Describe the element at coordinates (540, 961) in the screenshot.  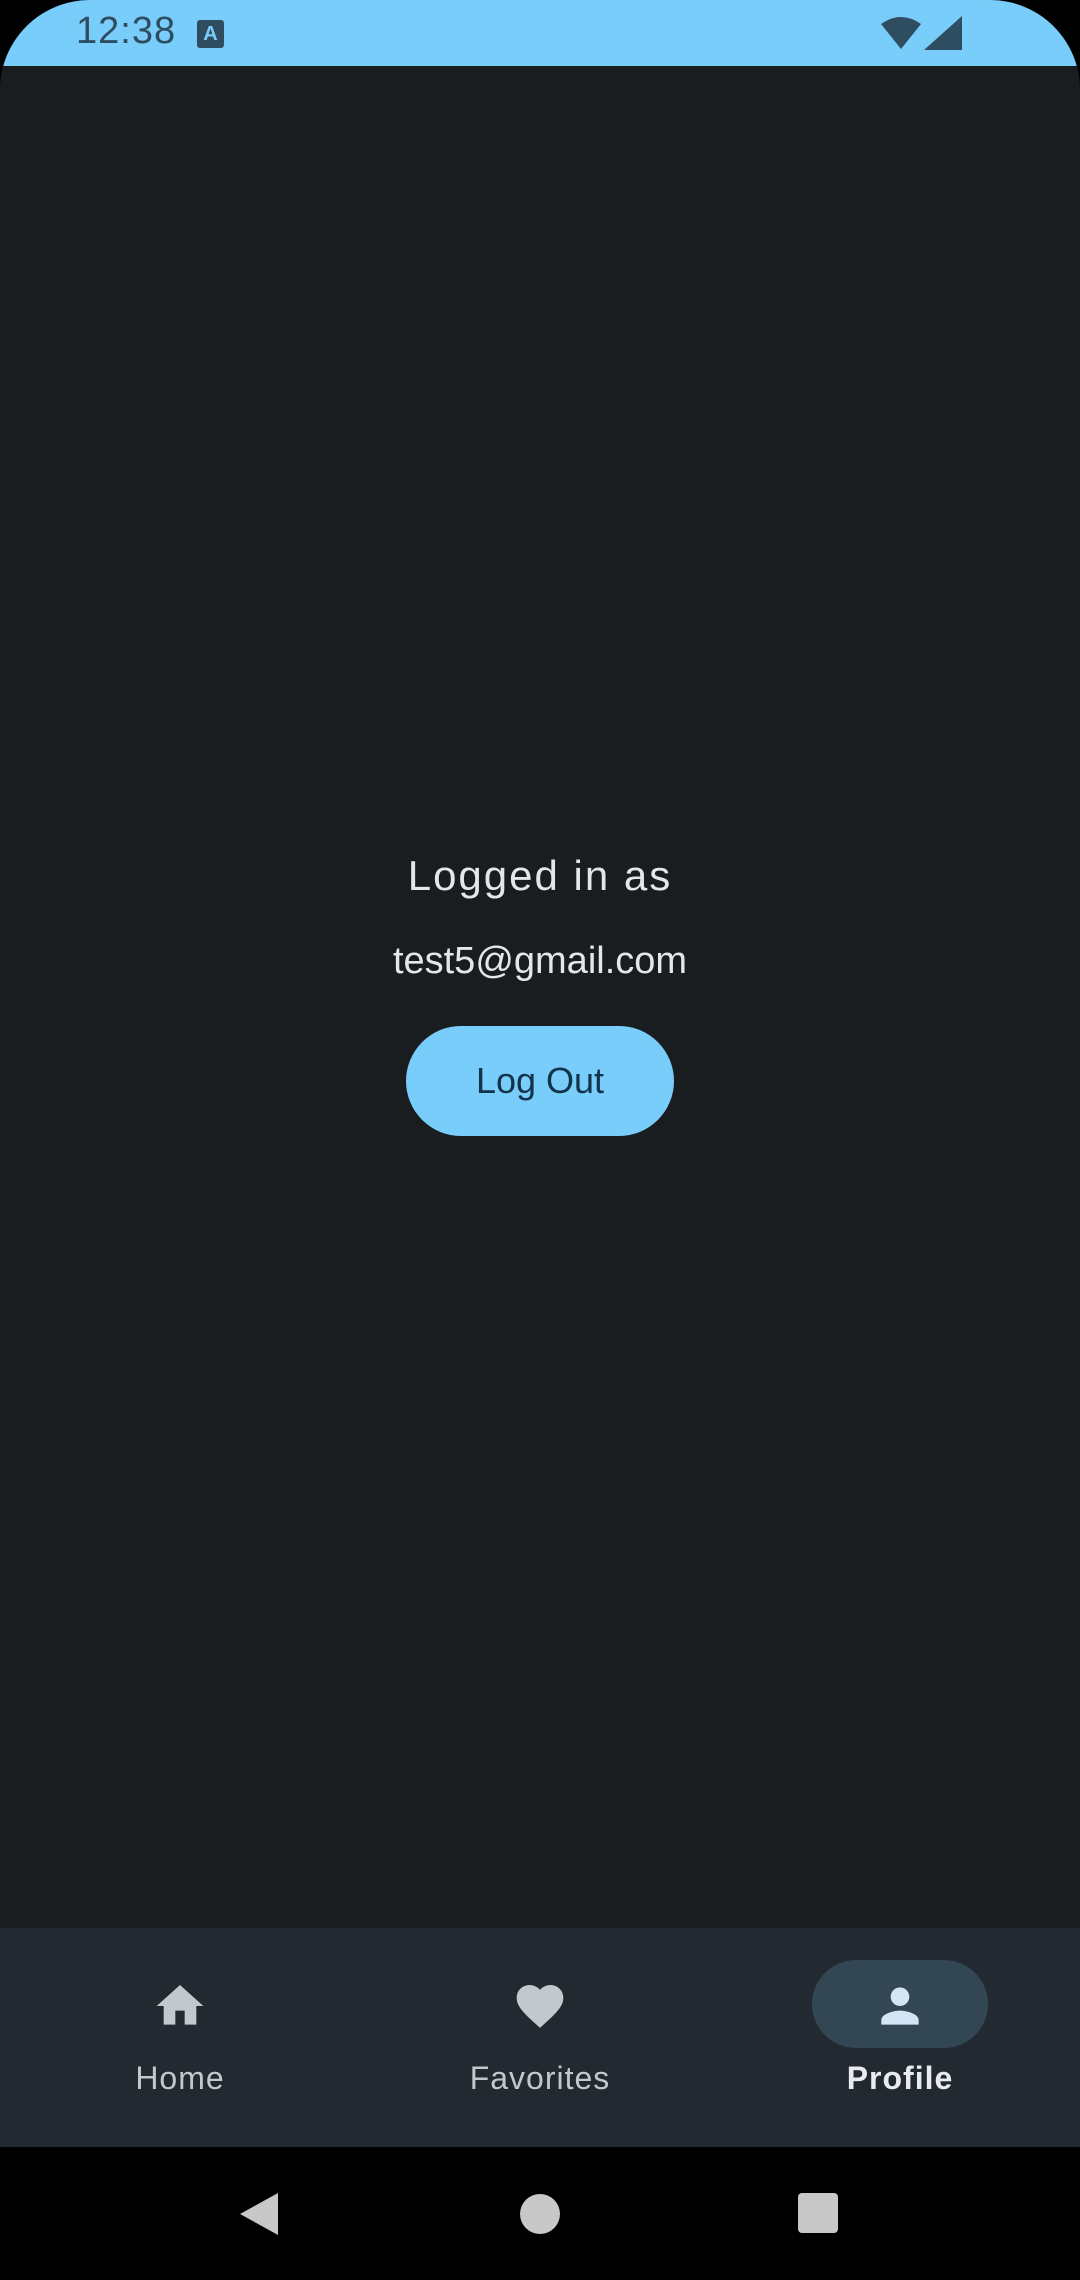
I see `user-email: test5@gmail.com` at that location.